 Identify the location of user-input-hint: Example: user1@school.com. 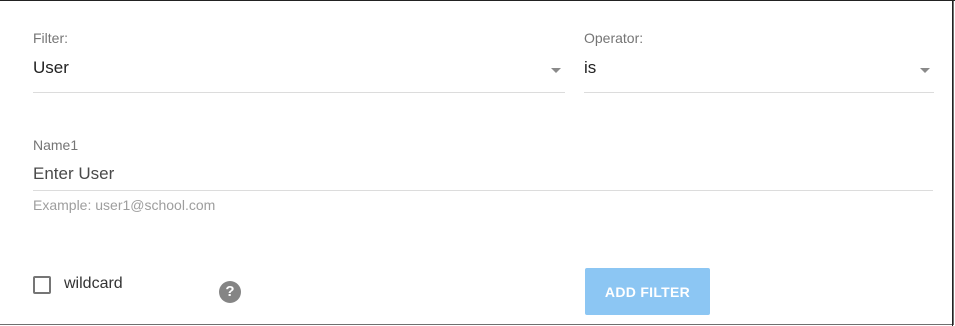
(124, 205).